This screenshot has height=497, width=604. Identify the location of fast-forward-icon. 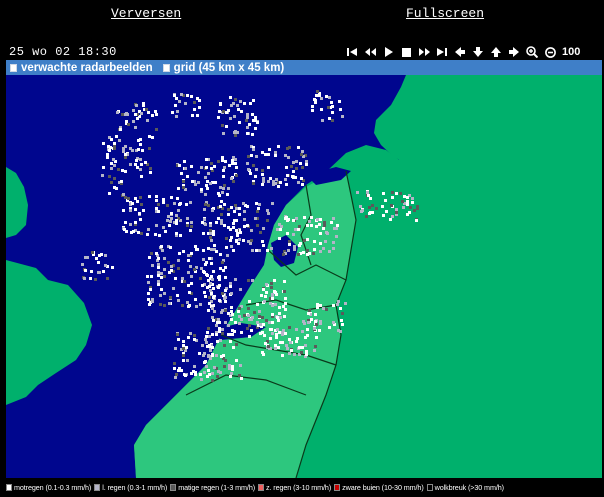
(424, 52).